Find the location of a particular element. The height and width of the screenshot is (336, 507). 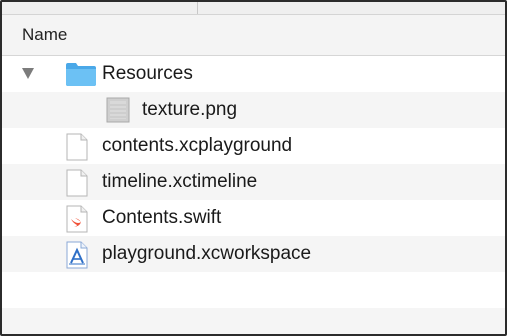

list-item-timeline-xctimeline: timeline.xctimeline is located at coordinates (253, 182).